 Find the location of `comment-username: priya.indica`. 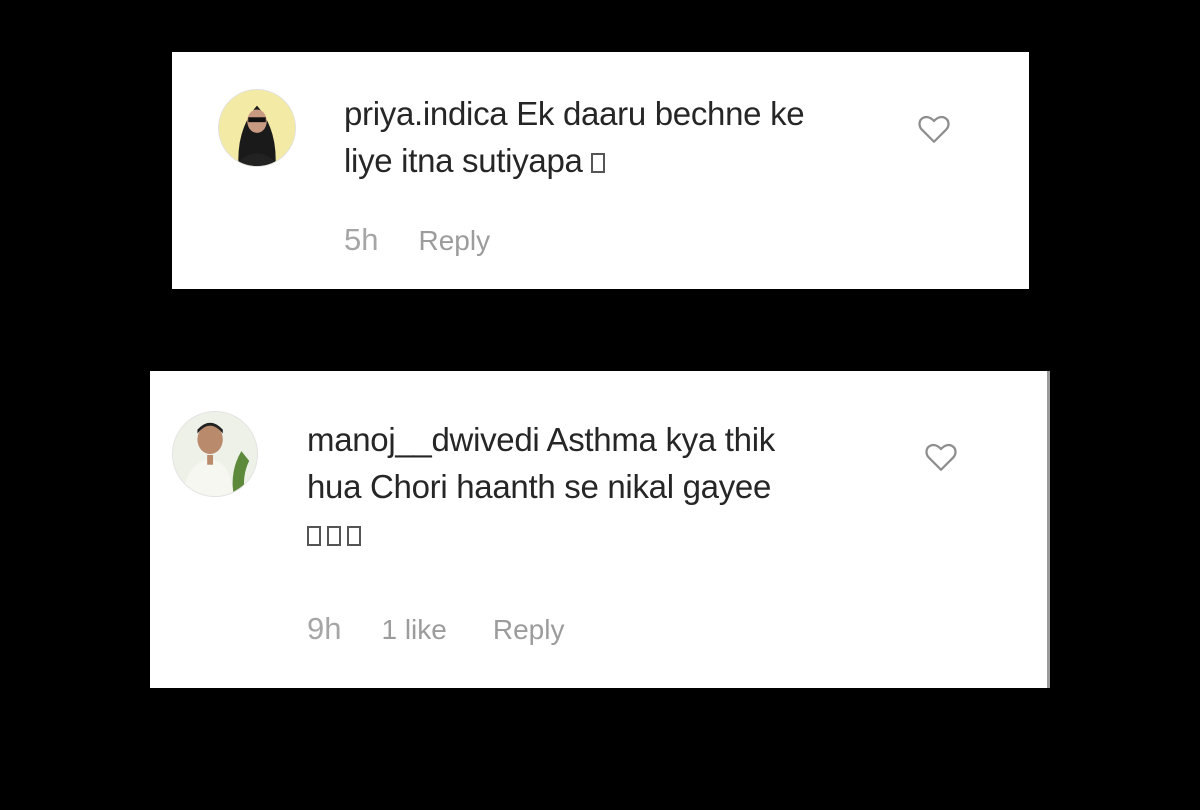

comment-username: priya.indica is located at coordinates (426, 113).